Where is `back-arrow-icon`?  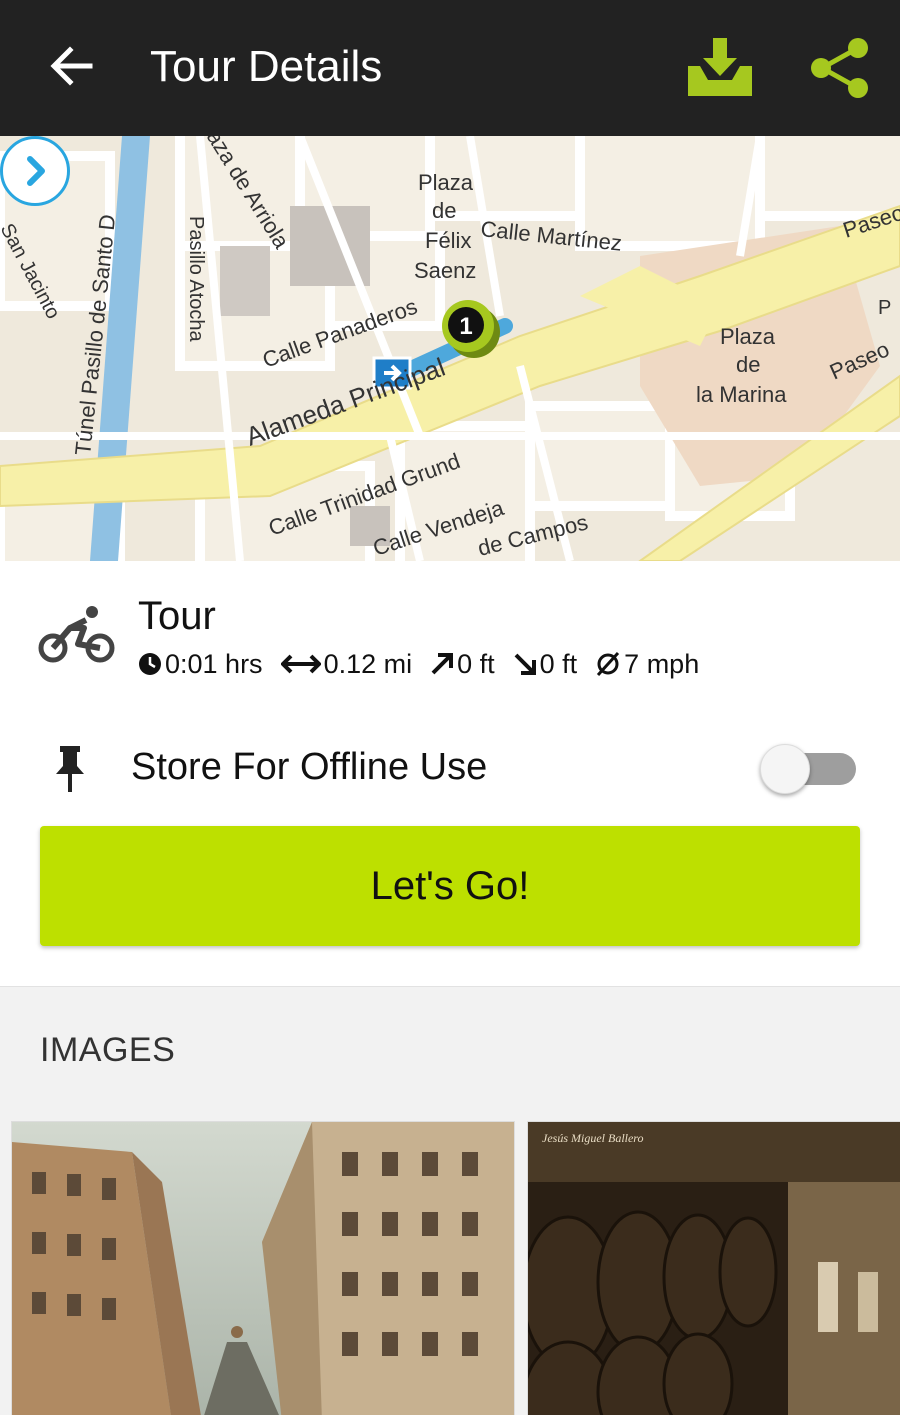 back-arrow-icon is located at coordinates (72, 66).